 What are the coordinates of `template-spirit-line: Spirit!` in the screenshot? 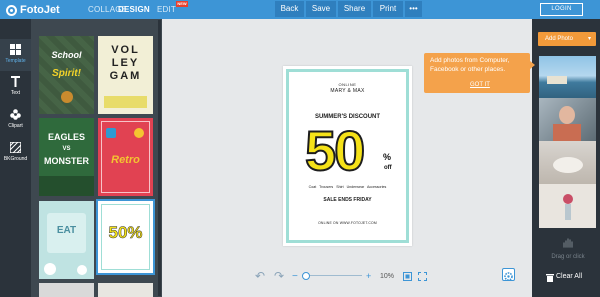 It's located at (66, 73).